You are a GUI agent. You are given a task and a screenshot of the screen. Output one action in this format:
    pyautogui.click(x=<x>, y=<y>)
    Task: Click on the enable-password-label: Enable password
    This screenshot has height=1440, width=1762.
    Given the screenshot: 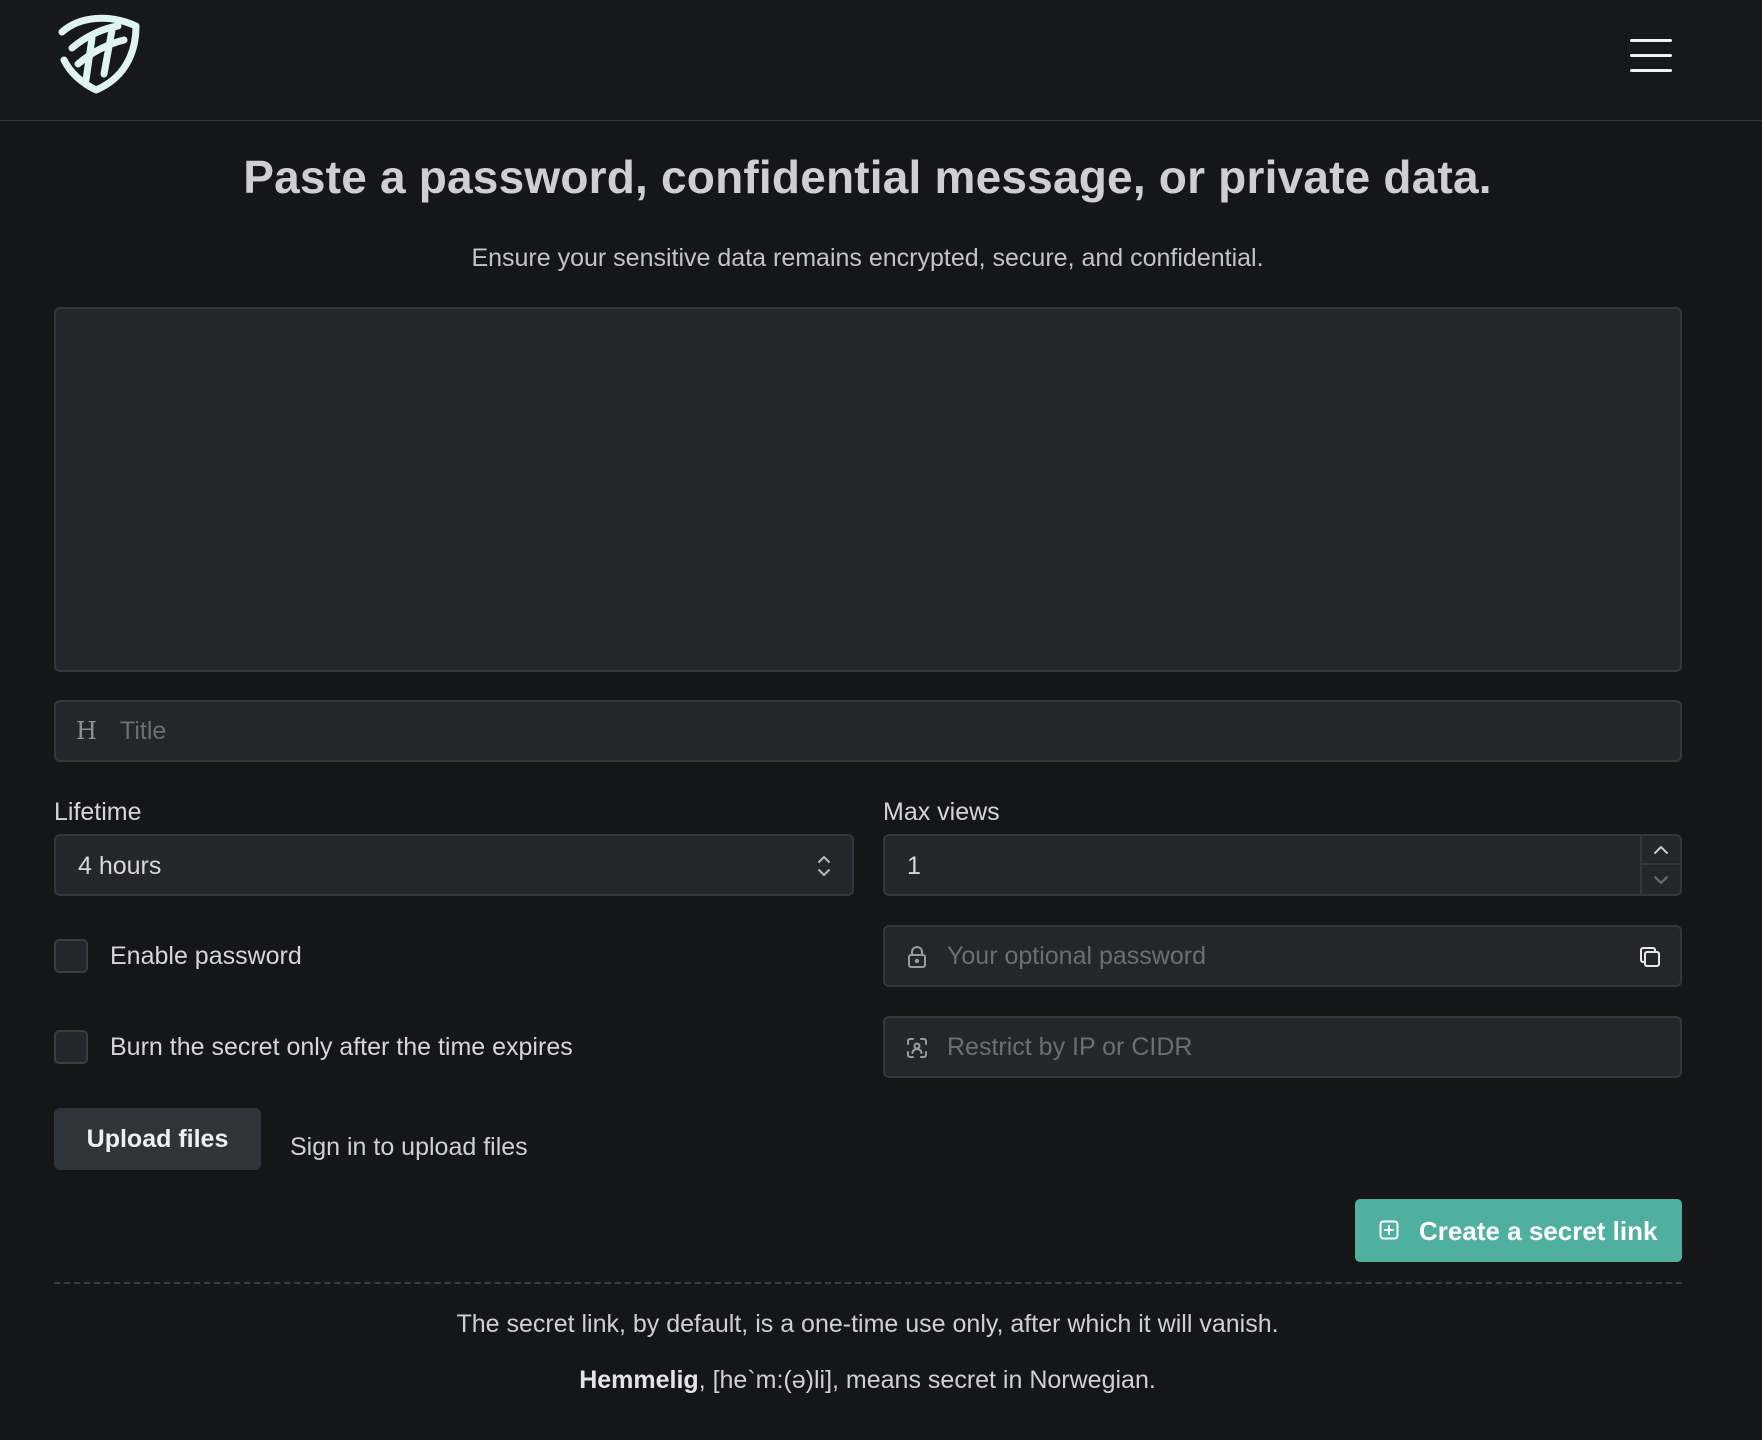 What is the action you would take?
    pyautogui.click(x=206, y=956)
    